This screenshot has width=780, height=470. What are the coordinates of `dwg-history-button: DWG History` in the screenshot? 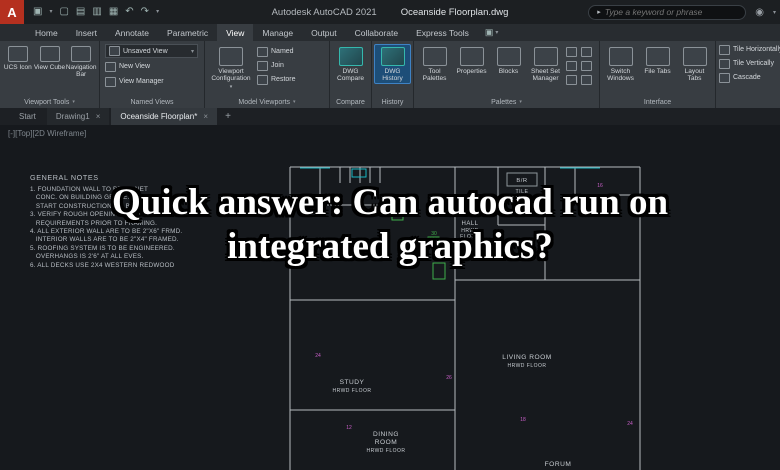 It's located at (392, 64).